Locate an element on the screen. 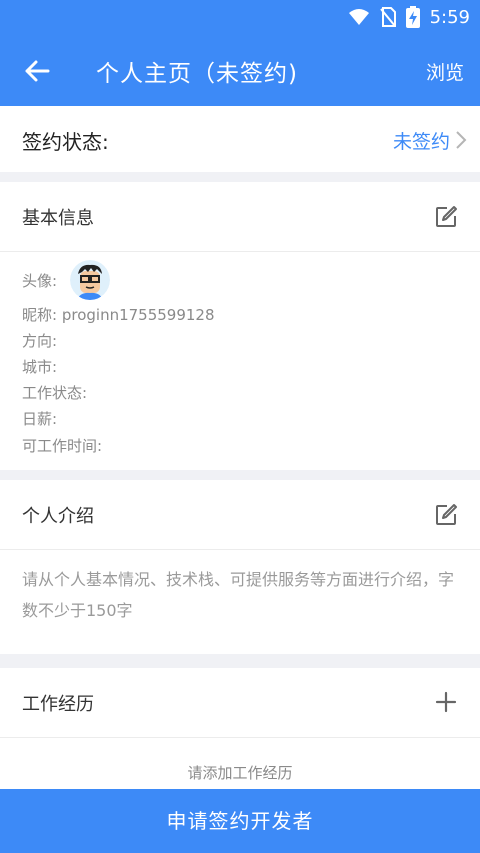 This screenshot has height=853, width=480. work-history-title: 工作经历 is located at coordinates (58, 704).